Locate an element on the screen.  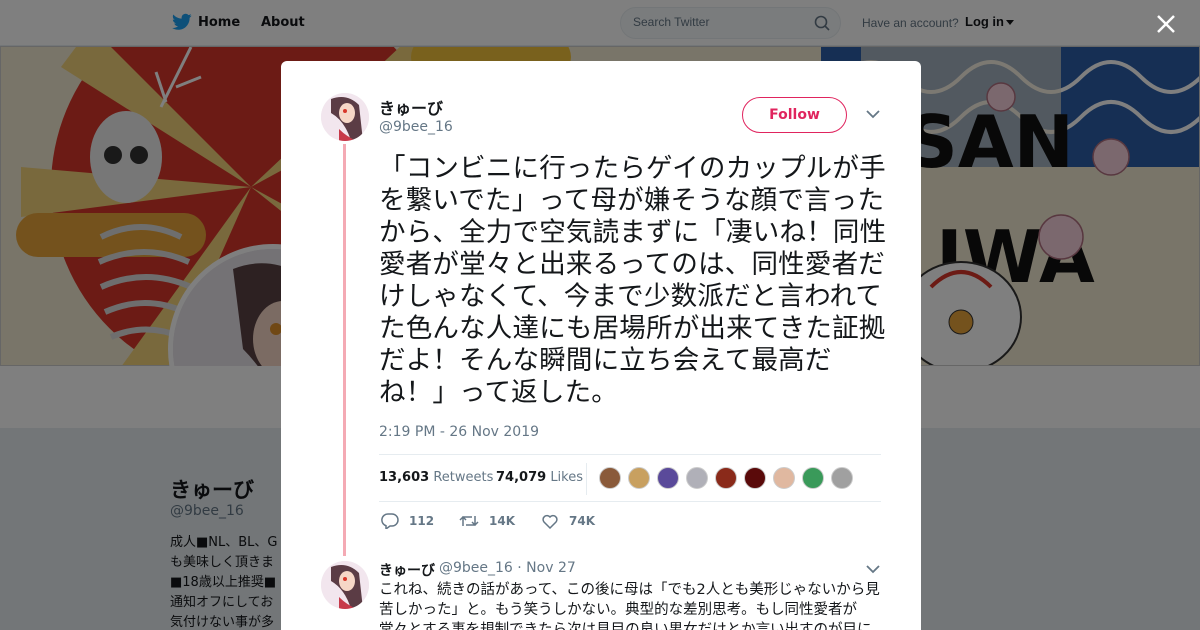
heart-icon is located at coordinates (550, 521).